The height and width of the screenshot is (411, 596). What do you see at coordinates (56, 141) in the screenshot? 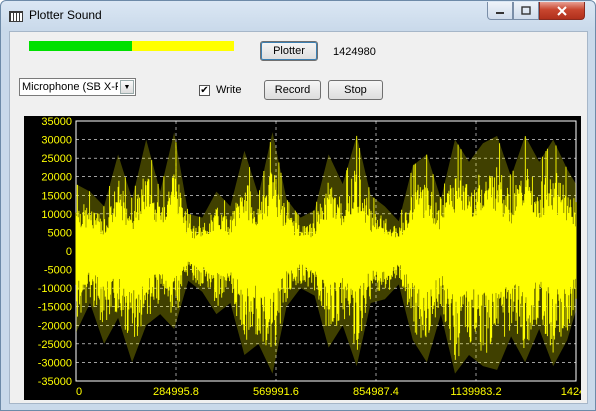
I see `y-tick-label: 30000` at bounding box center [56, 141].